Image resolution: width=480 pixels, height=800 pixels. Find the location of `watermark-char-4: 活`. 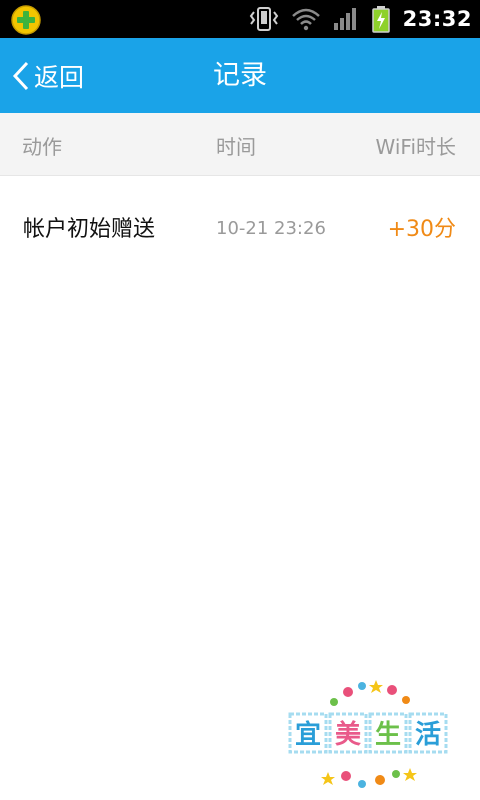

watermark-char-4: 活 is located at coordinates (428, 735).